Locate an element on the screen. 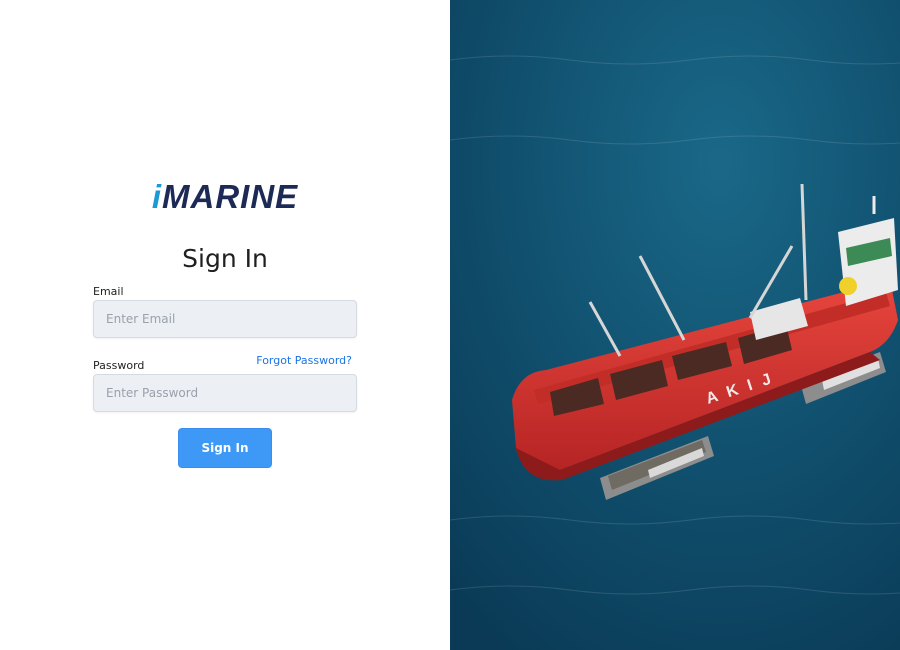 Image resolution: width=900 pixels, height=650 pixels. brand-logo: iMARINE is located at coordinates (225, 197).